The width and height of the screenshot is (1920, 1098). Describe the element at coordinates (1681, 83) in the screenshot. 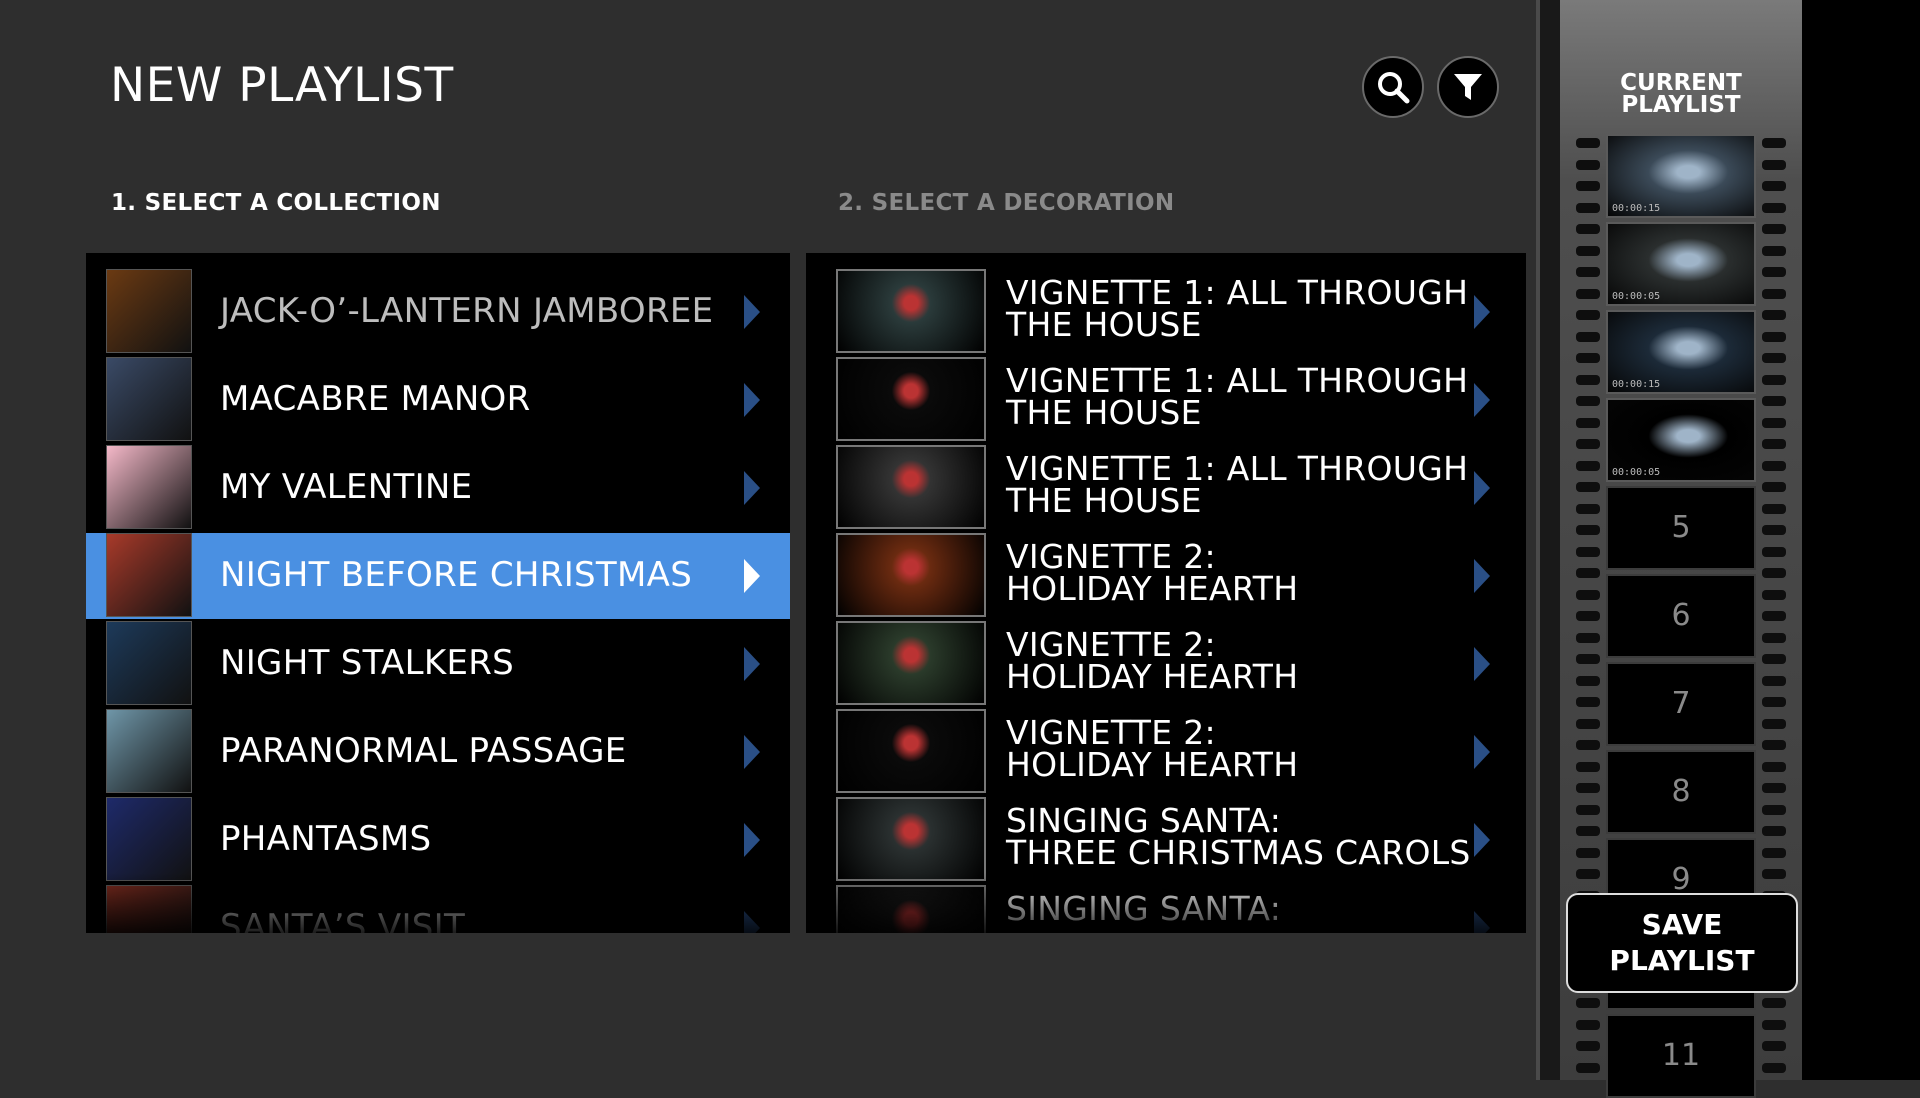

I see `current-playlist-title-line1: CURRENT` at that location.